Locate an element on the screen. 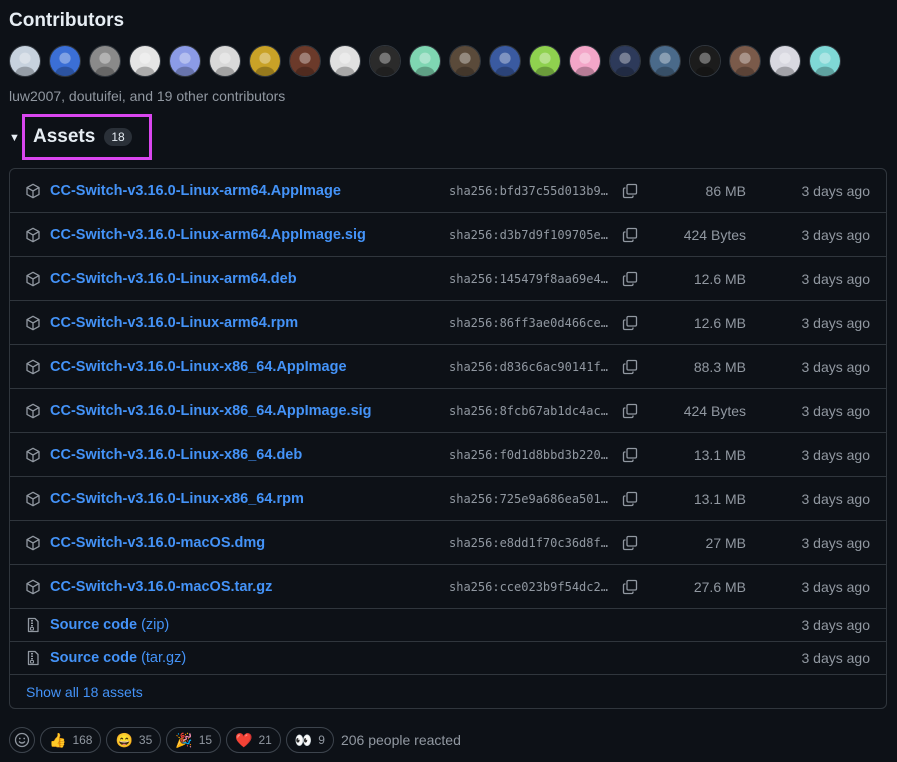 This screenshot has height=762, width=897. asset-size: 27 MB is located at coordinates (725, 542).